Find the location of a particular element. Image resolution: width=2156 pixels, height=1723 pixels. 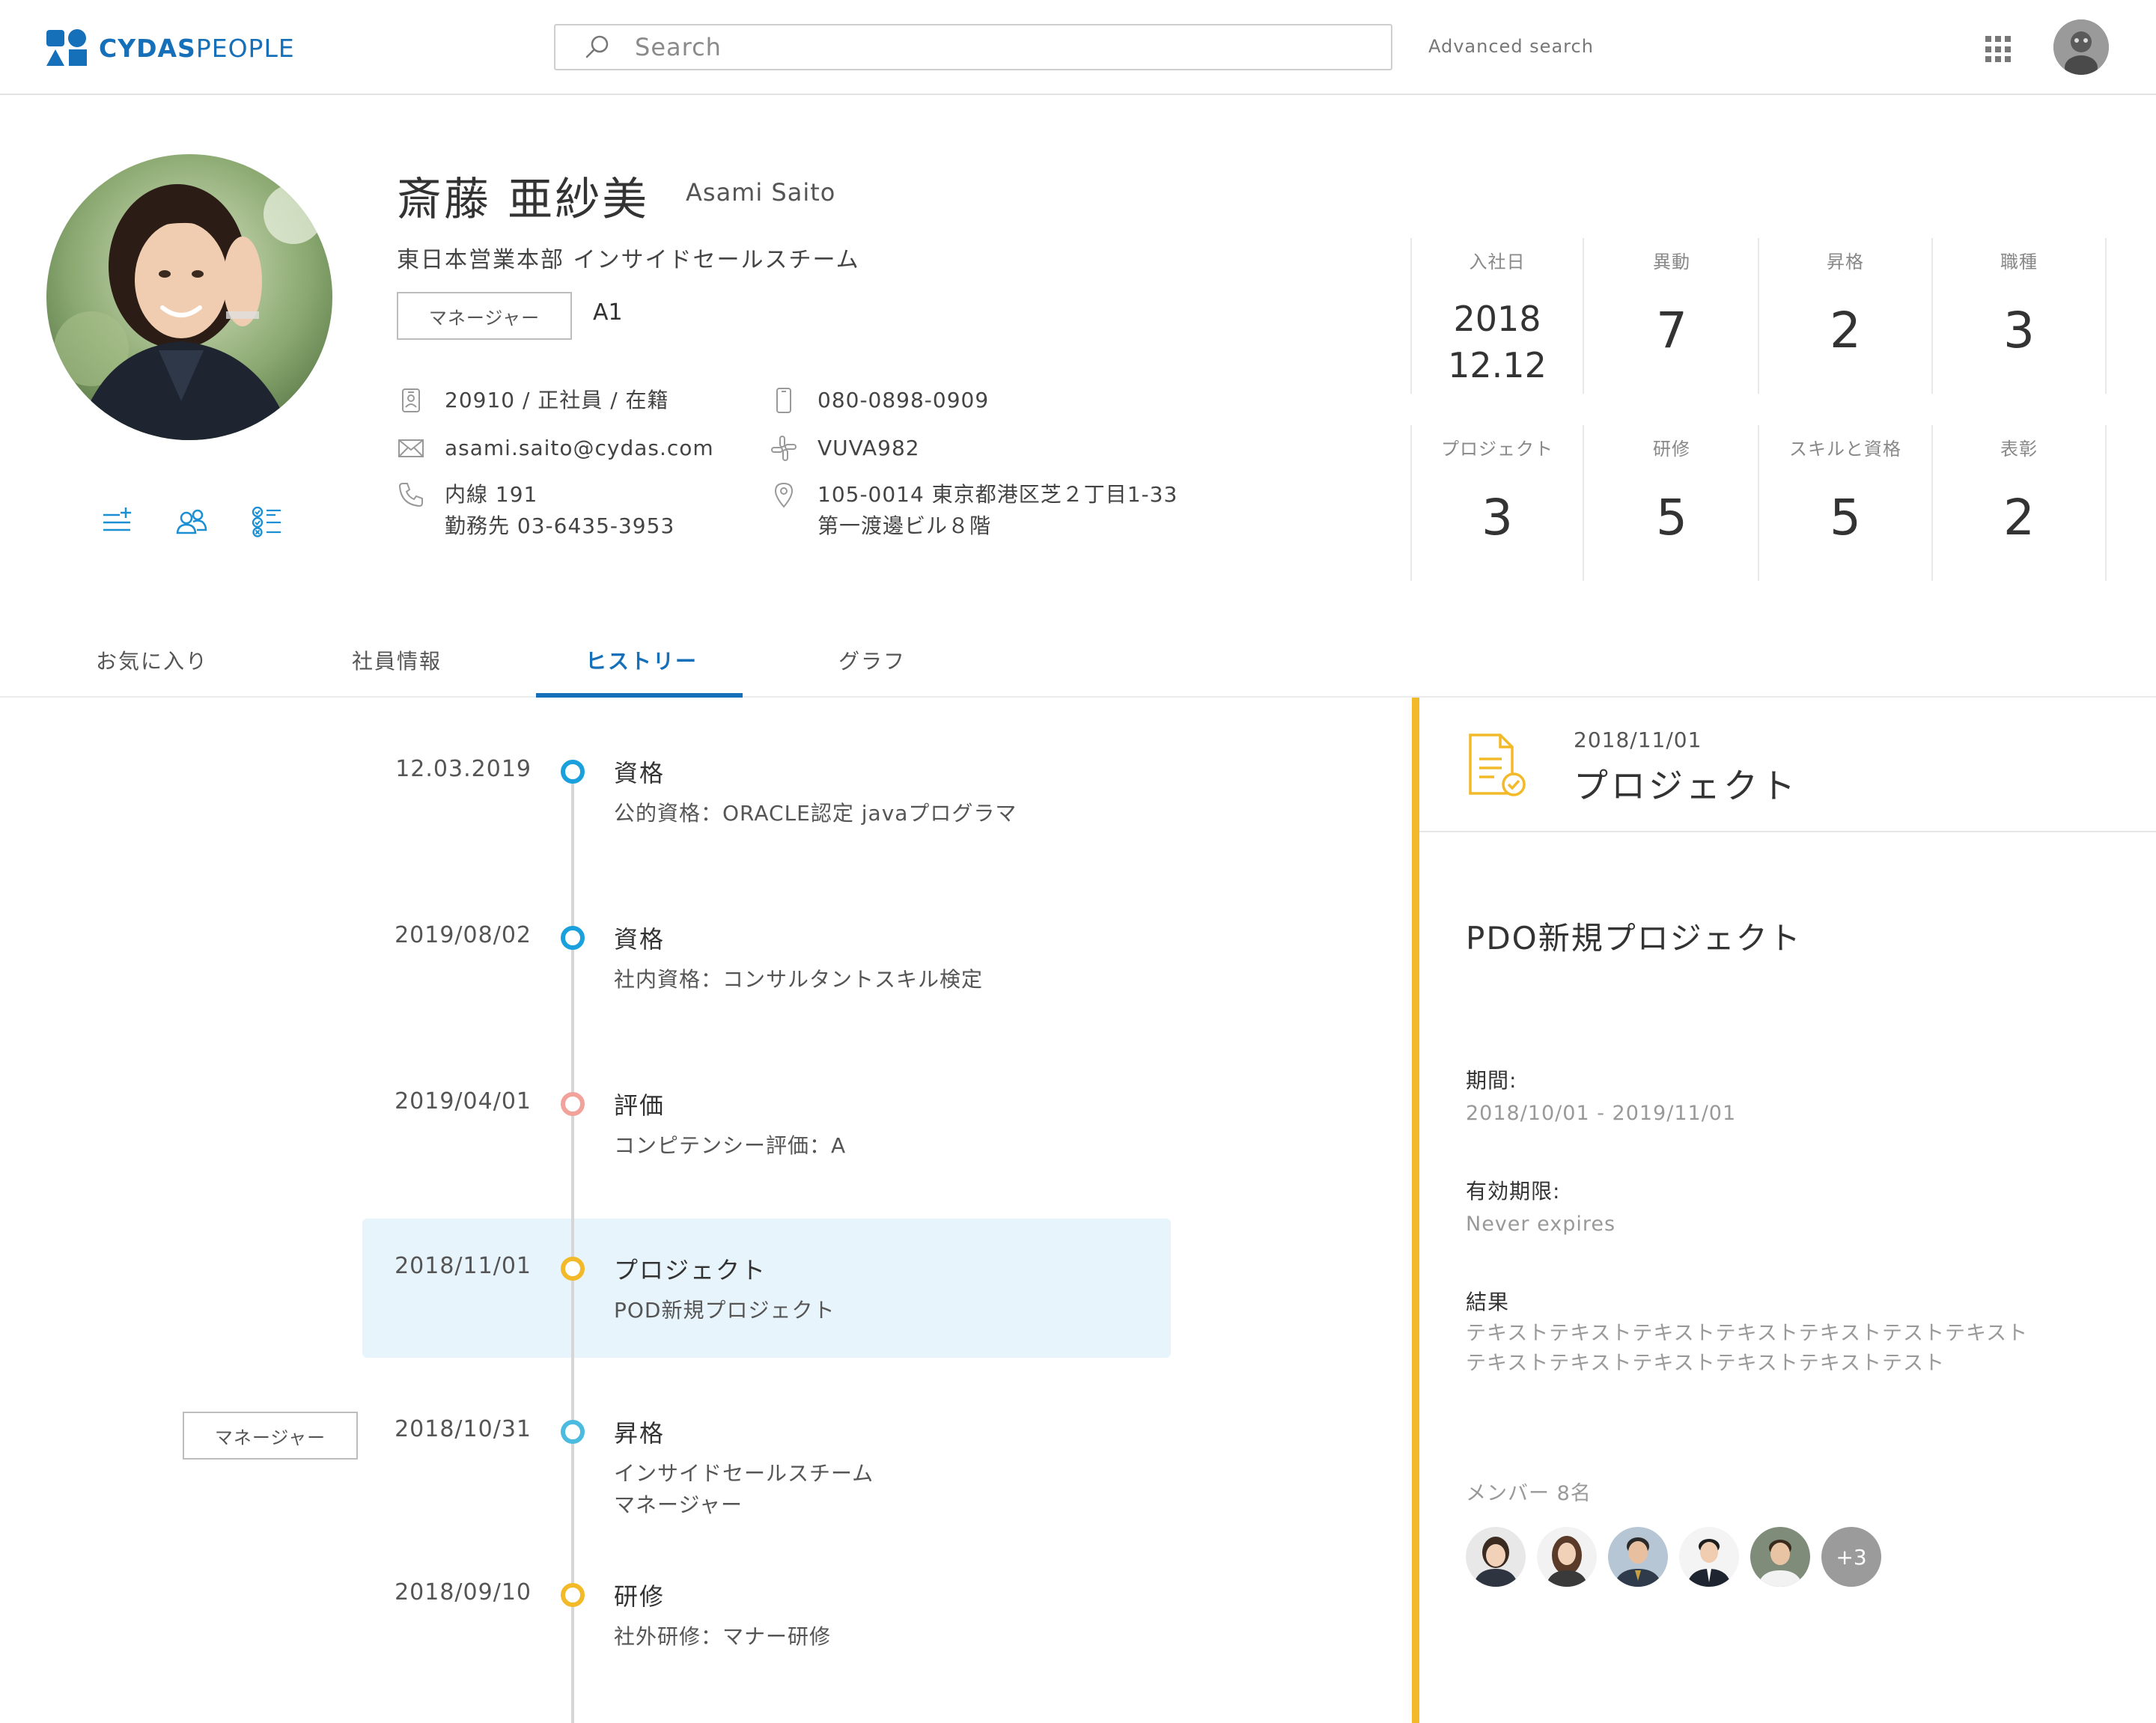

apps-grid-icon is located at coordinates (1998, 49).